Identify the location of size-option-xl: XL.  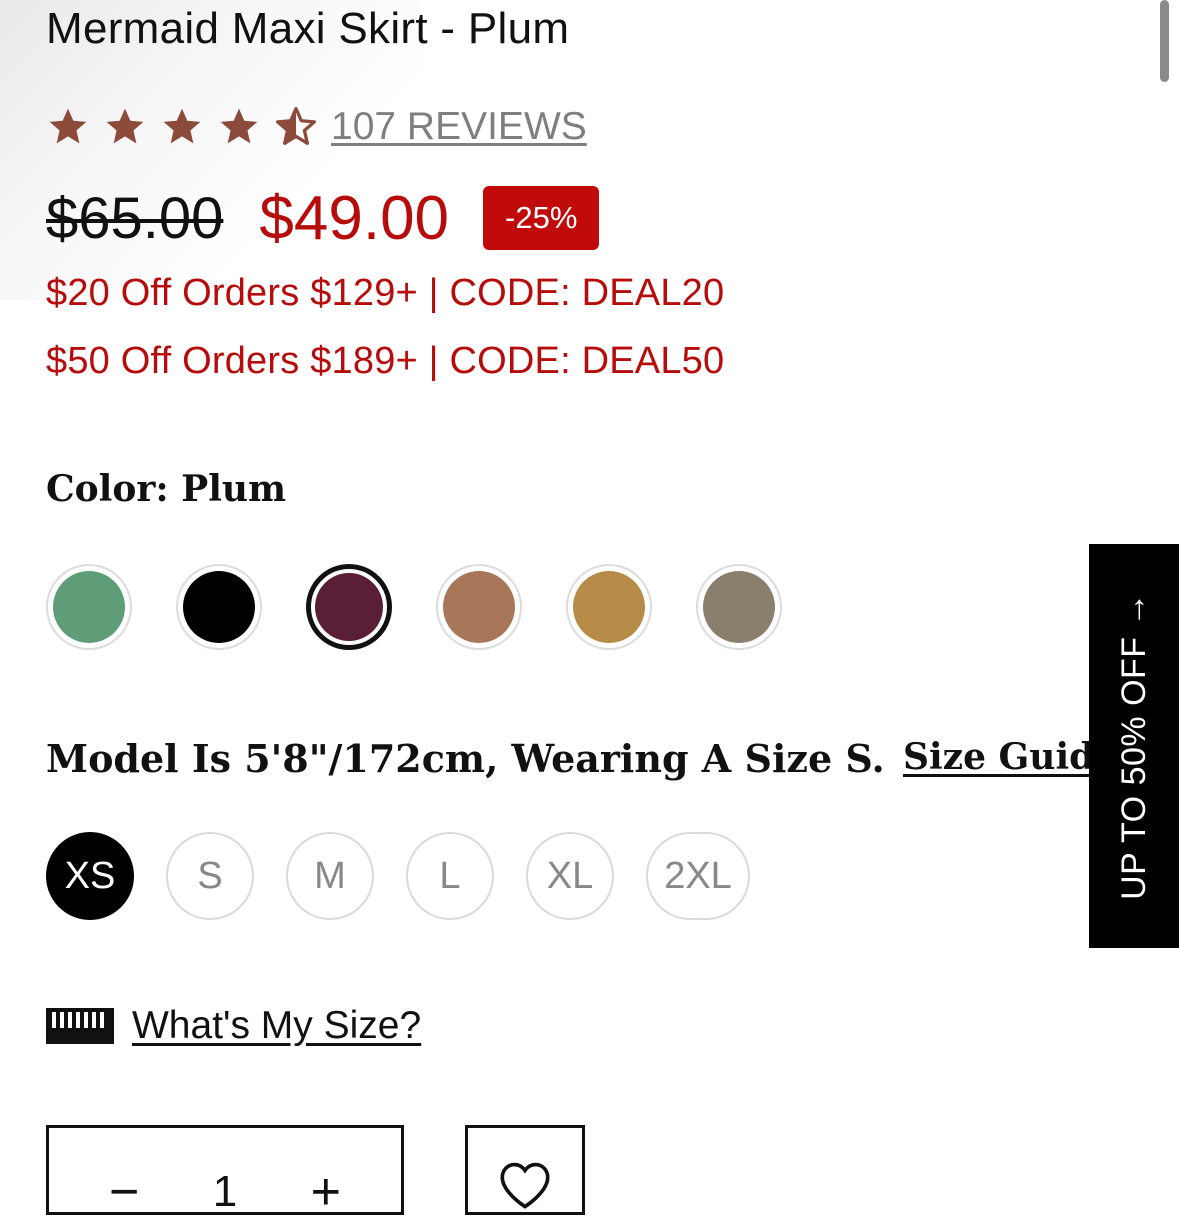
(570, 876).